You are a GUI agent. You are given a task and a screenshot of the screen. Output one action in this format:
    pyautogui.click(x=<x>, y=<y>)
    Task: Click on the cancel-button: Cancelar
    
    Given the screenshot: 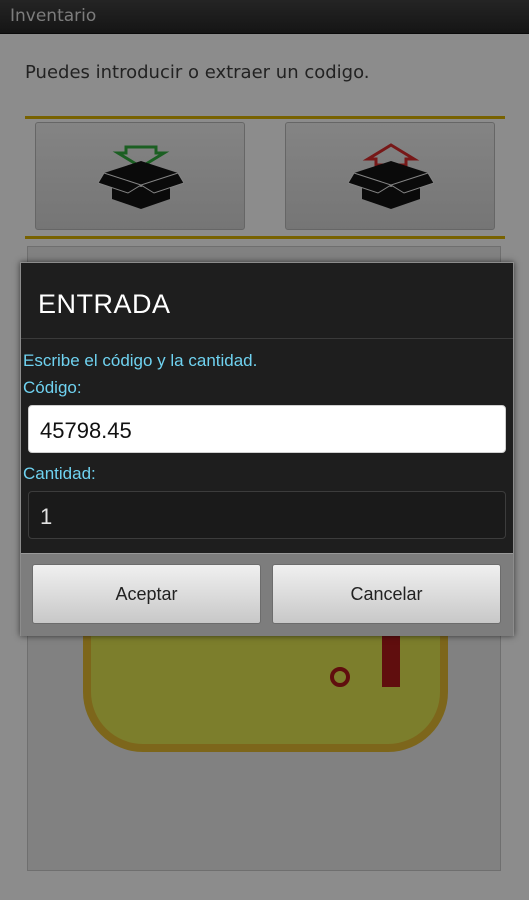 What is the action you would take?
    pyautogui.click(x=386, y=594)
    